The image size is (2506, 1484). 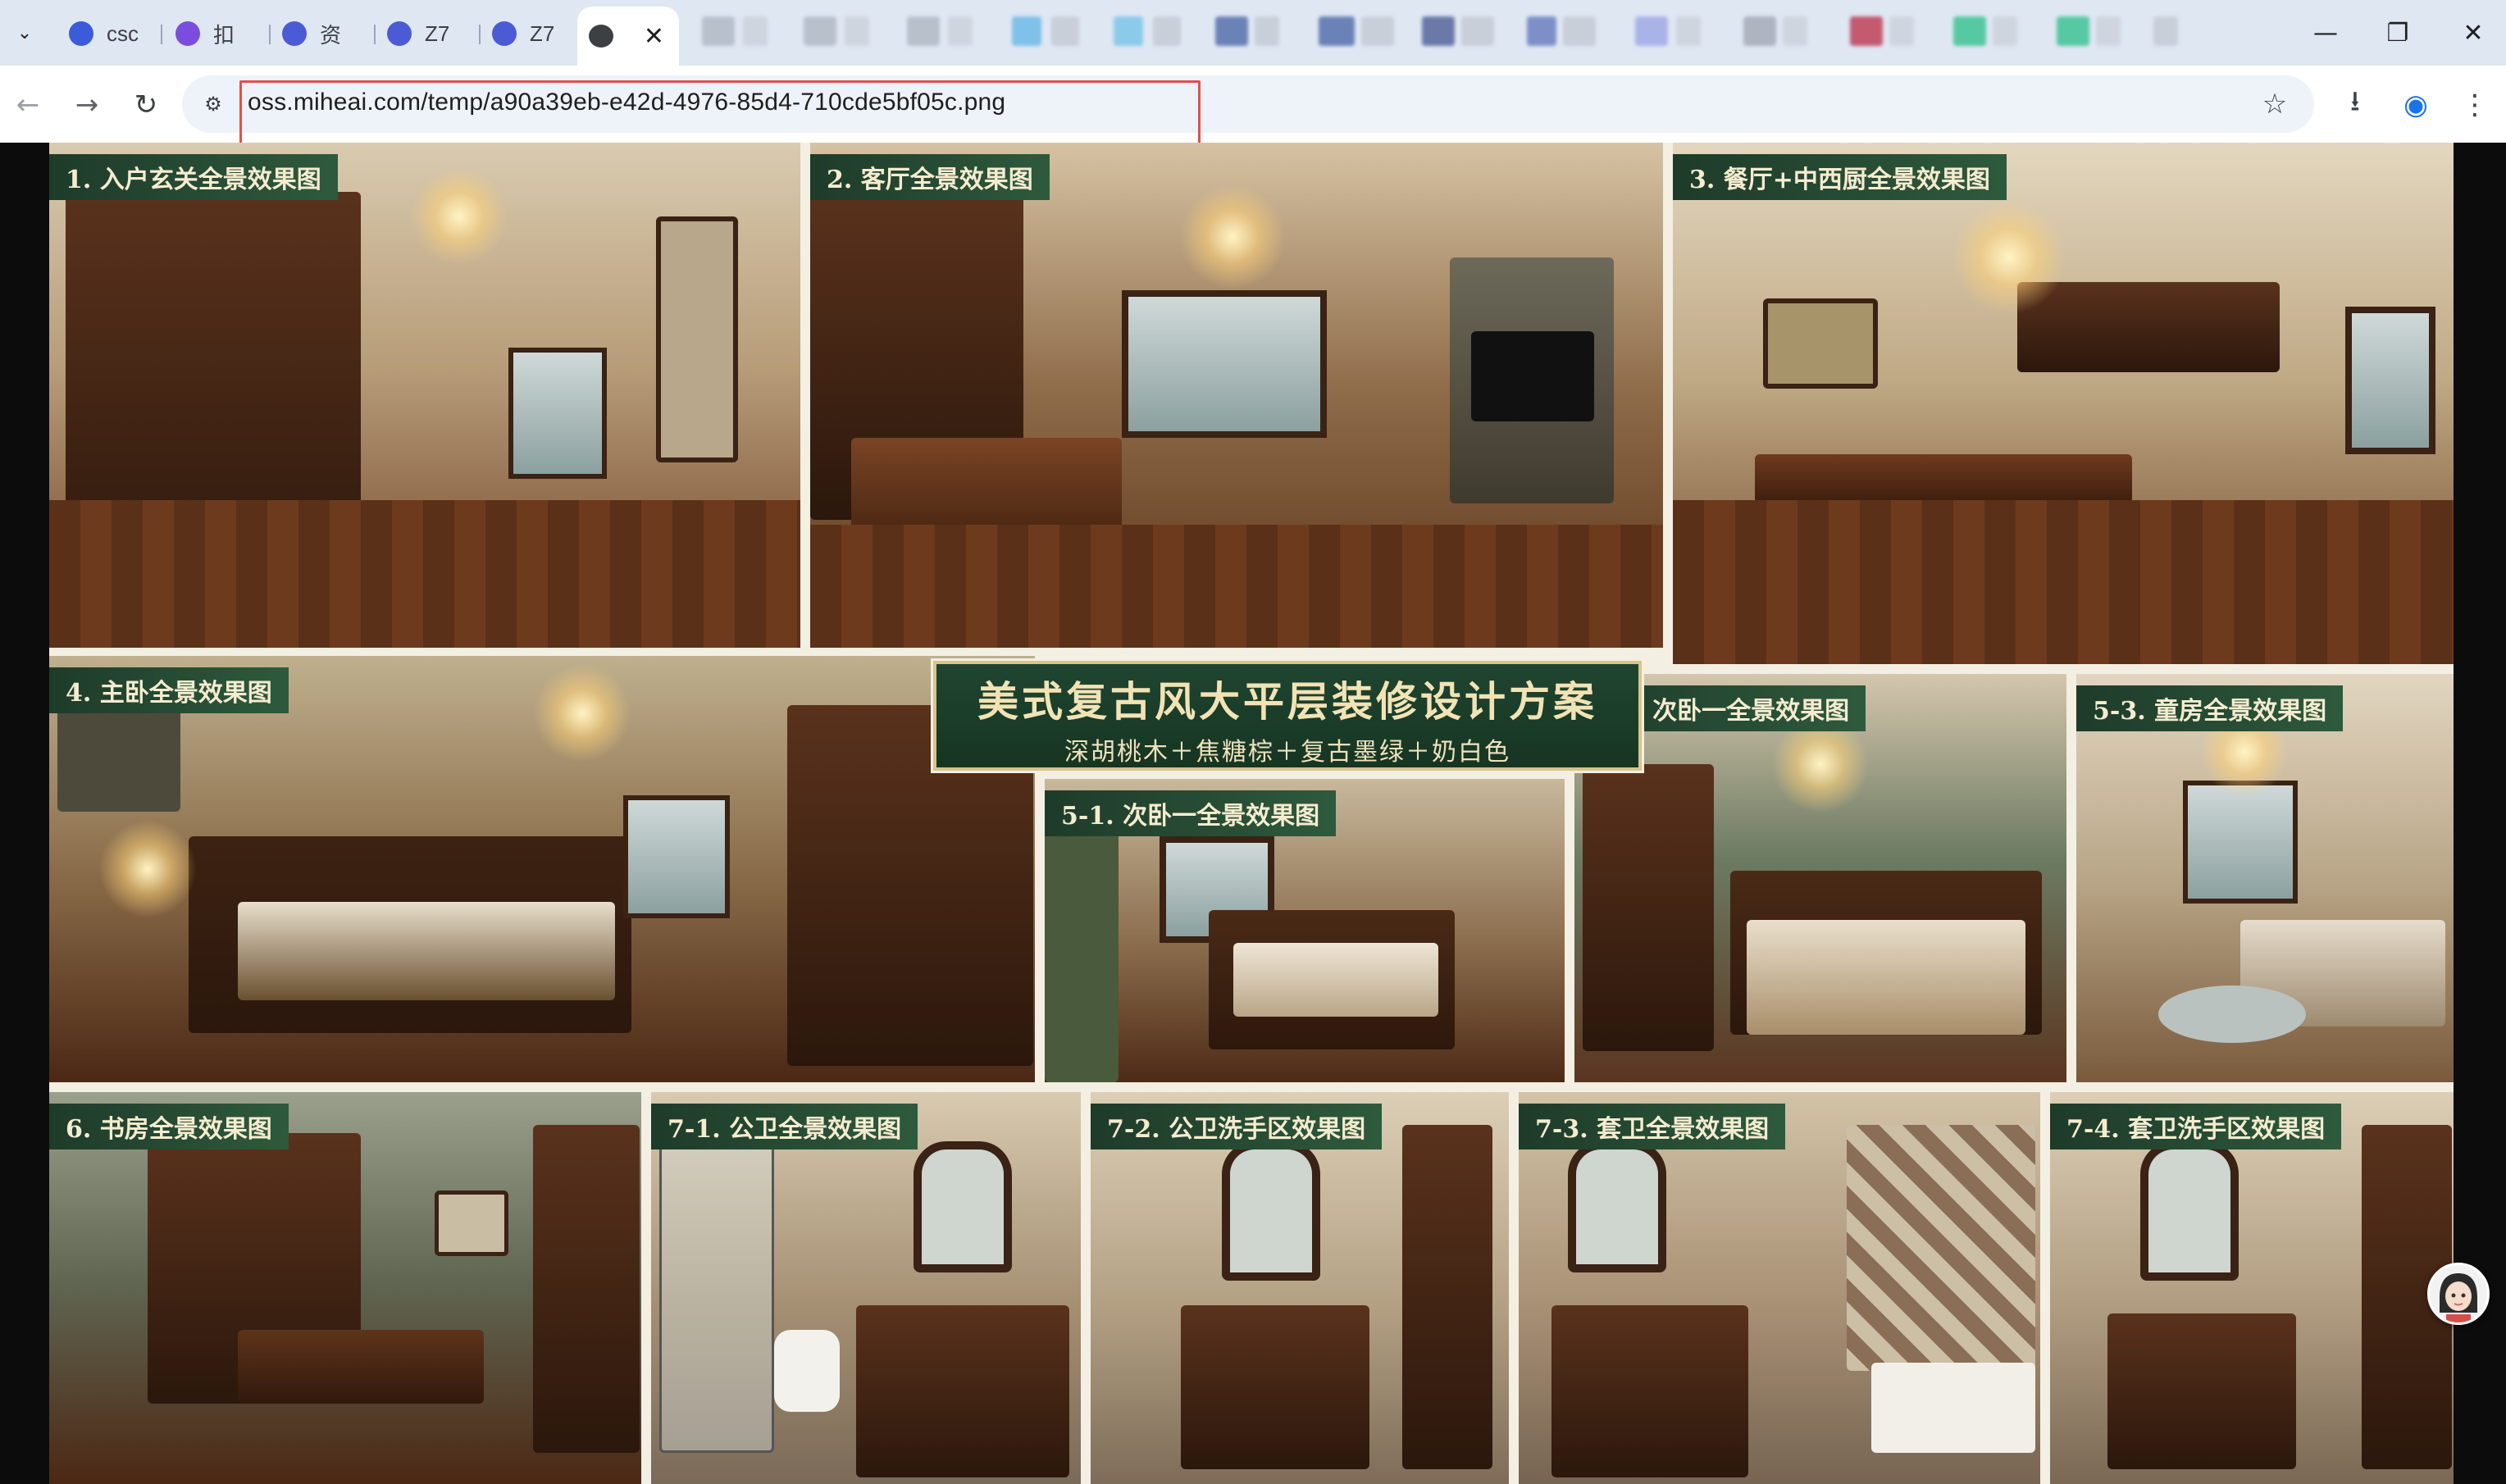 What do you see at coordinates (123, 33) in the screenshot?
I see `tab-label: csc` at bounding box center [123, 33].